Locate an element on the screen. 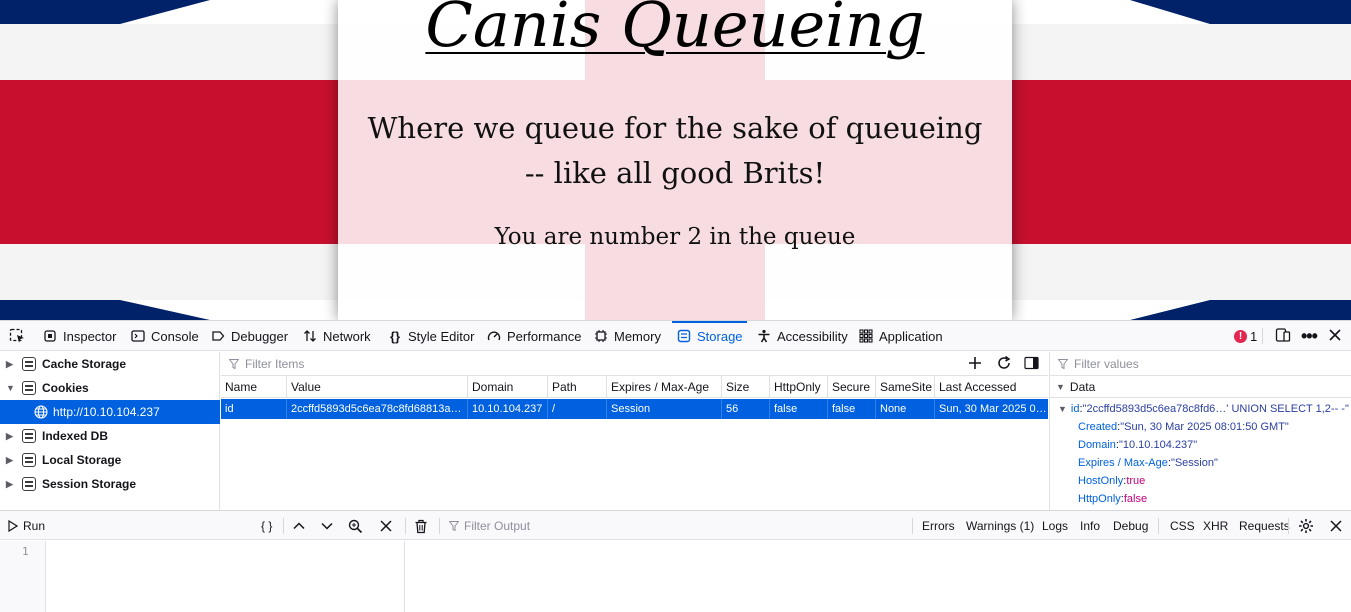 This screenshot has height=612, width=1351. tab-memory: Memory is located at coordinates (627, 336).